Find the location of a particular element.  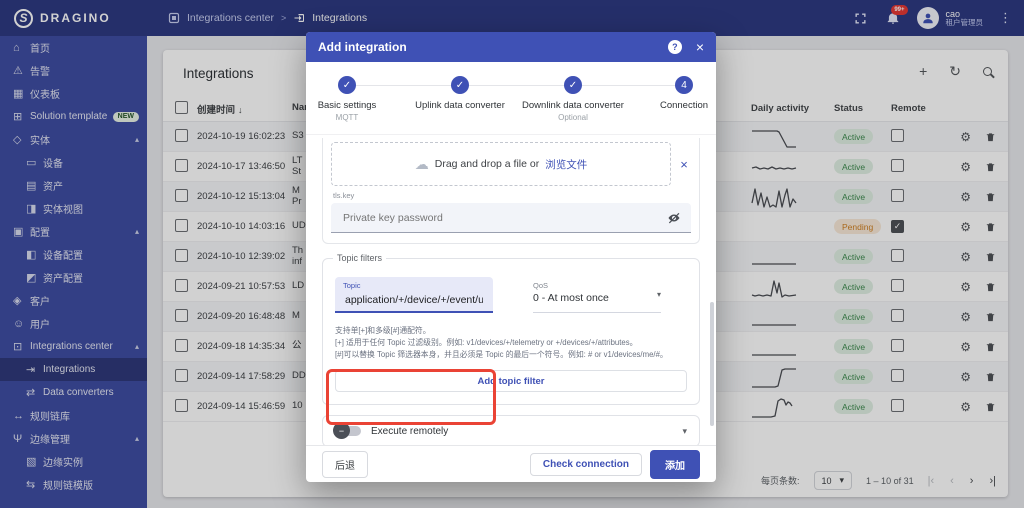

topic-filters-legend: Topic filters is located at coordinates (360, 258).